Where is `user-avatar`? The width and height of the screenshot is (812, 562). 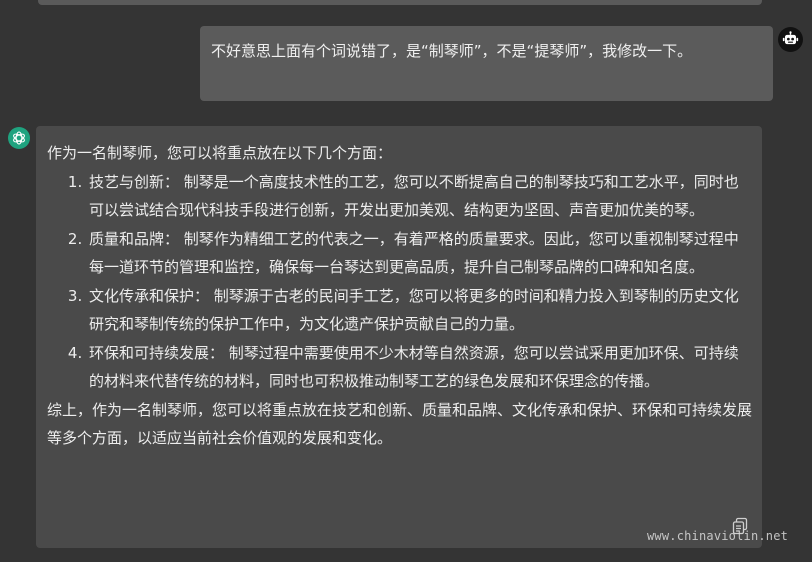
user-avatar is located at coordinates (790, 39).